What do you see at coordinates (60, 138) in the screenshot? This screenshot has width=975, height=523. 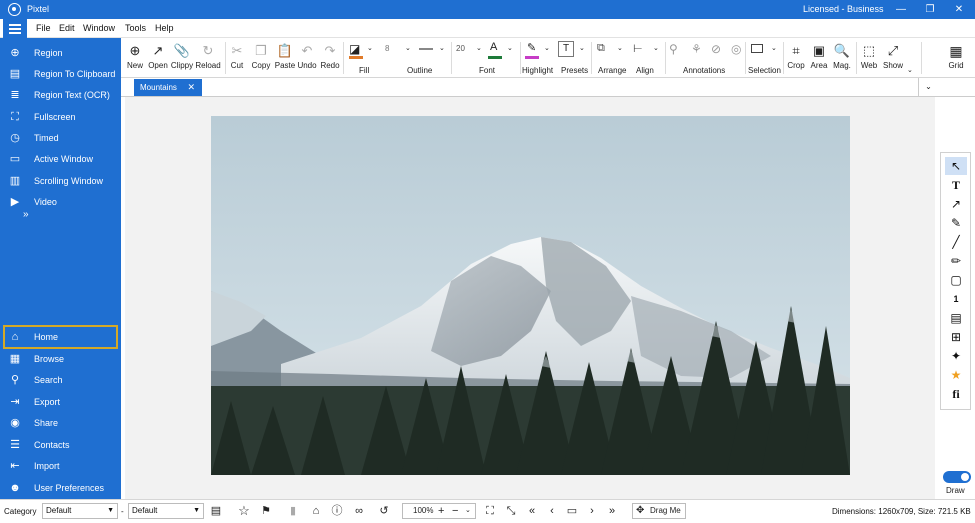 I see `sidebar-item-timed: ◷ Timed` at bounding box center [60, 138].